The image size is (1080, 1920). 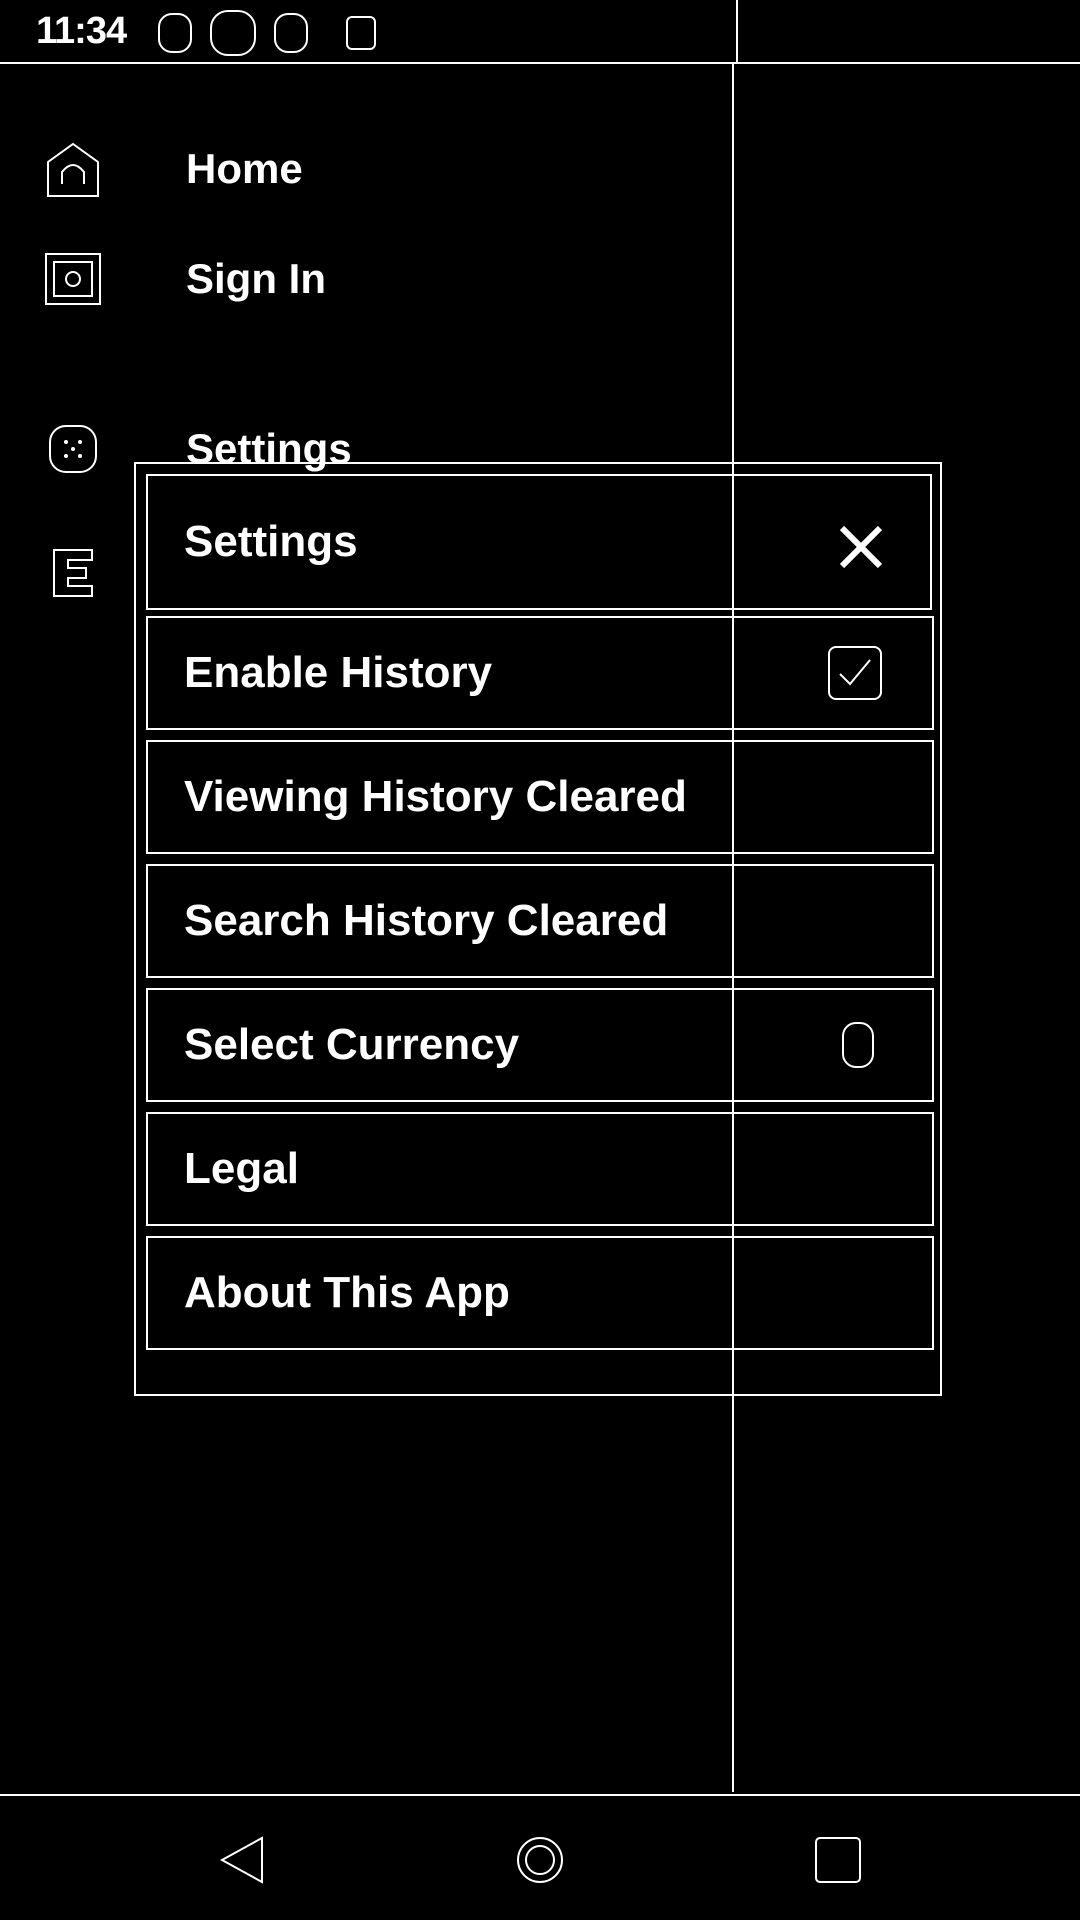 What do you see at coordinates (861, 547) in the screenshot?
I see `close-icon` at bounding box center [861, 547].